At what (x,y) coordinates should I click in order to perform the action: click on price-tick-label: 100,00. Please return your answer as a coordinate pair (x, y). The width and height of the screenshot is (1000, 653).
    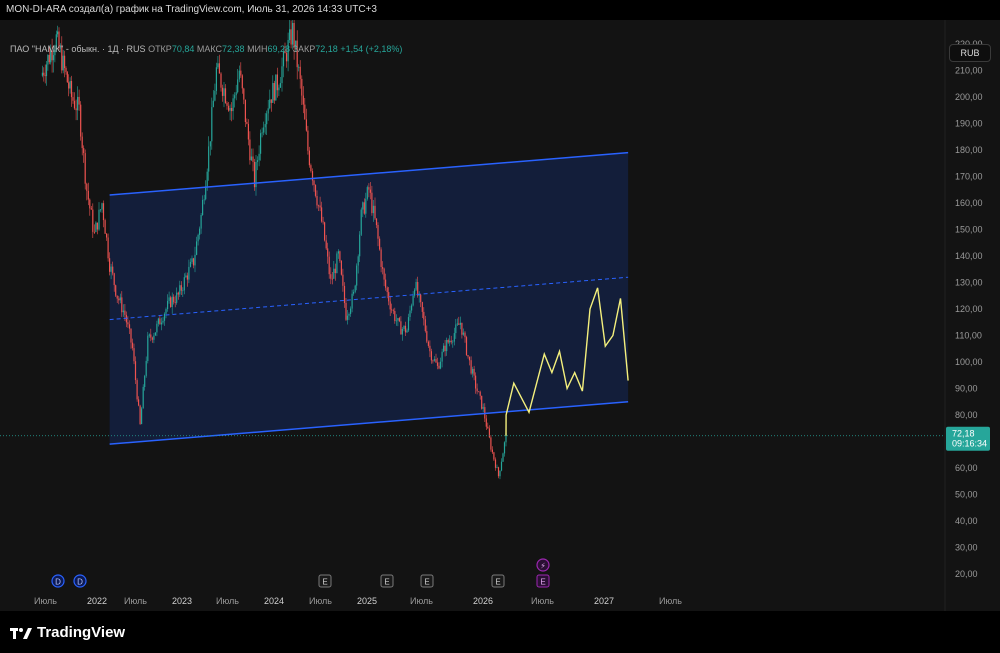
    Looking at the image, I should click on (969, 362).